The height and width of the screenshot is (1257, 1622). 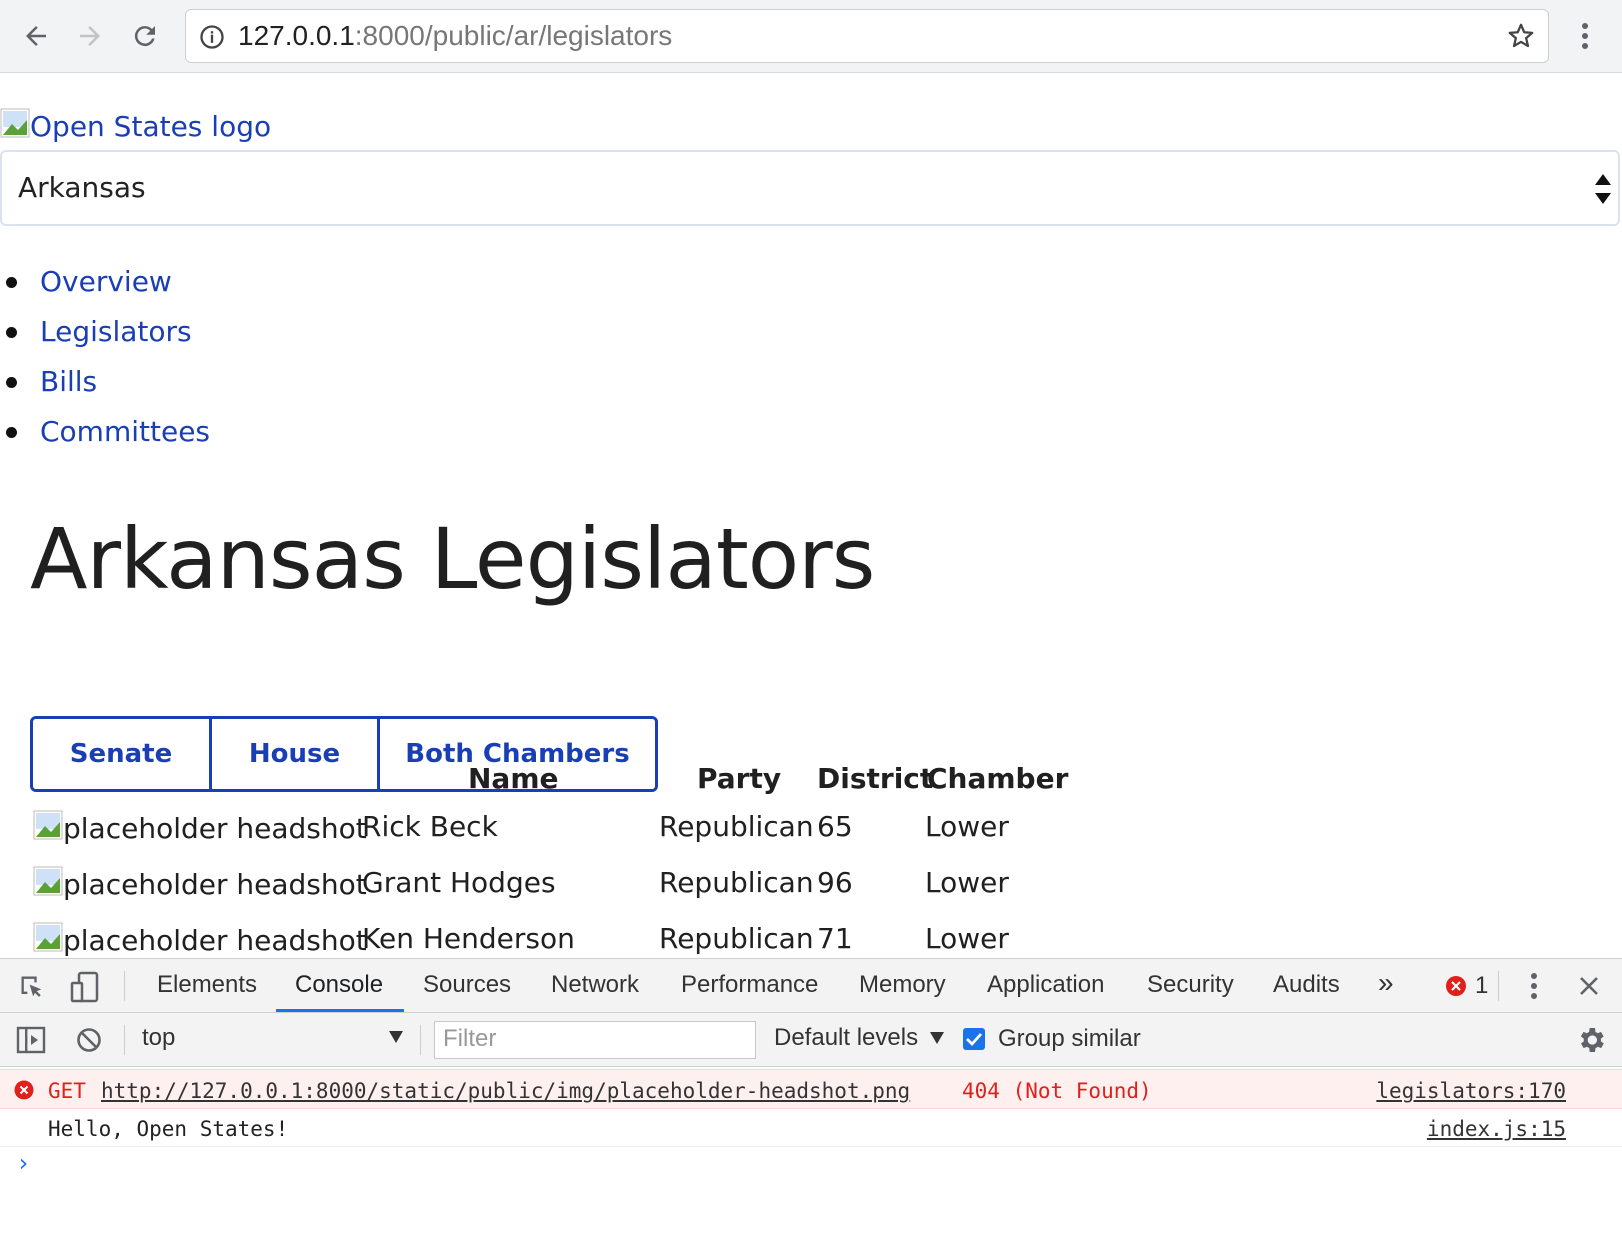 What do you see at coordinates (106, 281) in the screenshot?
I see `nav-link-overview: Overview` at bounding box center [106, 281].